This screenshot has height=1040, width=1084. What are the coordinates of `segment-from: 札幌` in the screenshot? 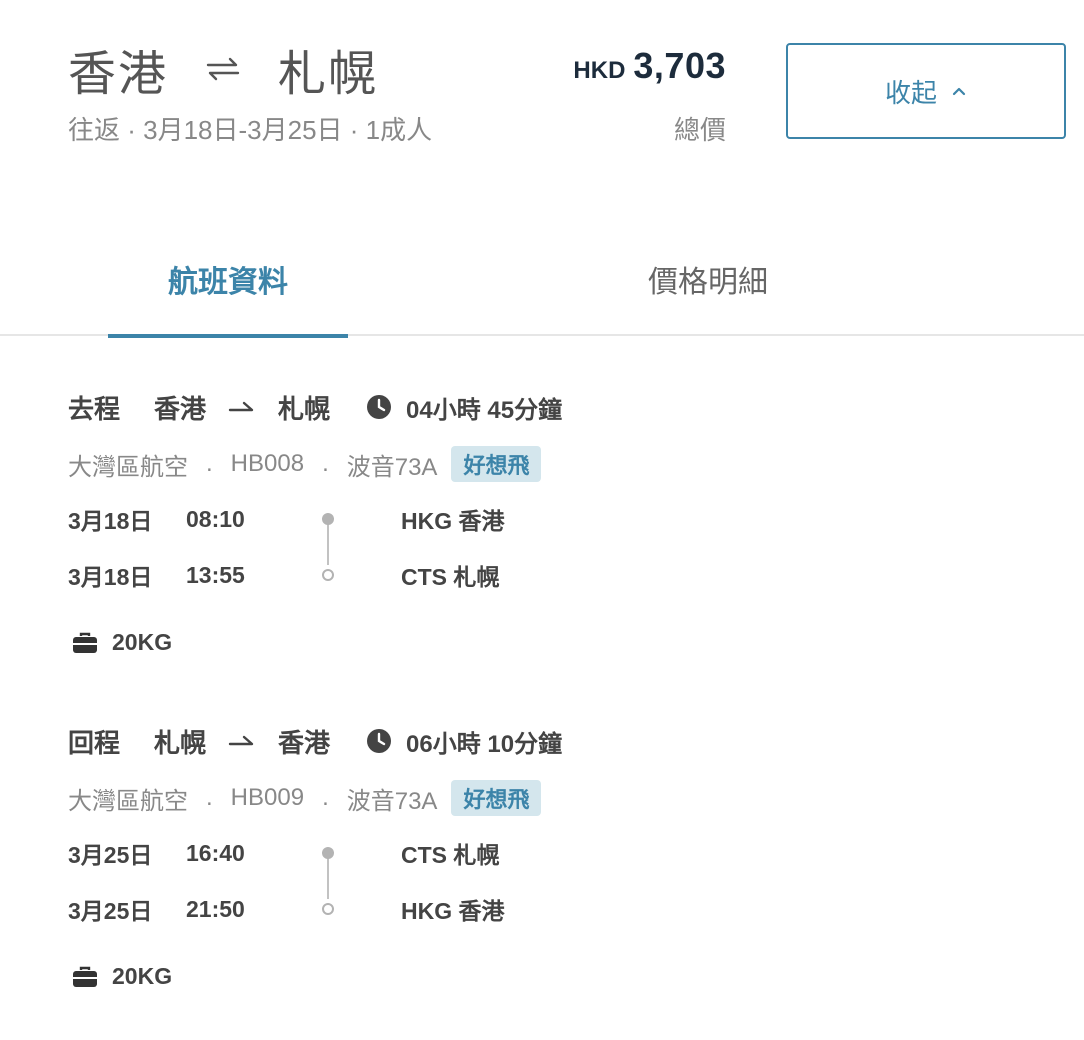 It's located at (180, 742).